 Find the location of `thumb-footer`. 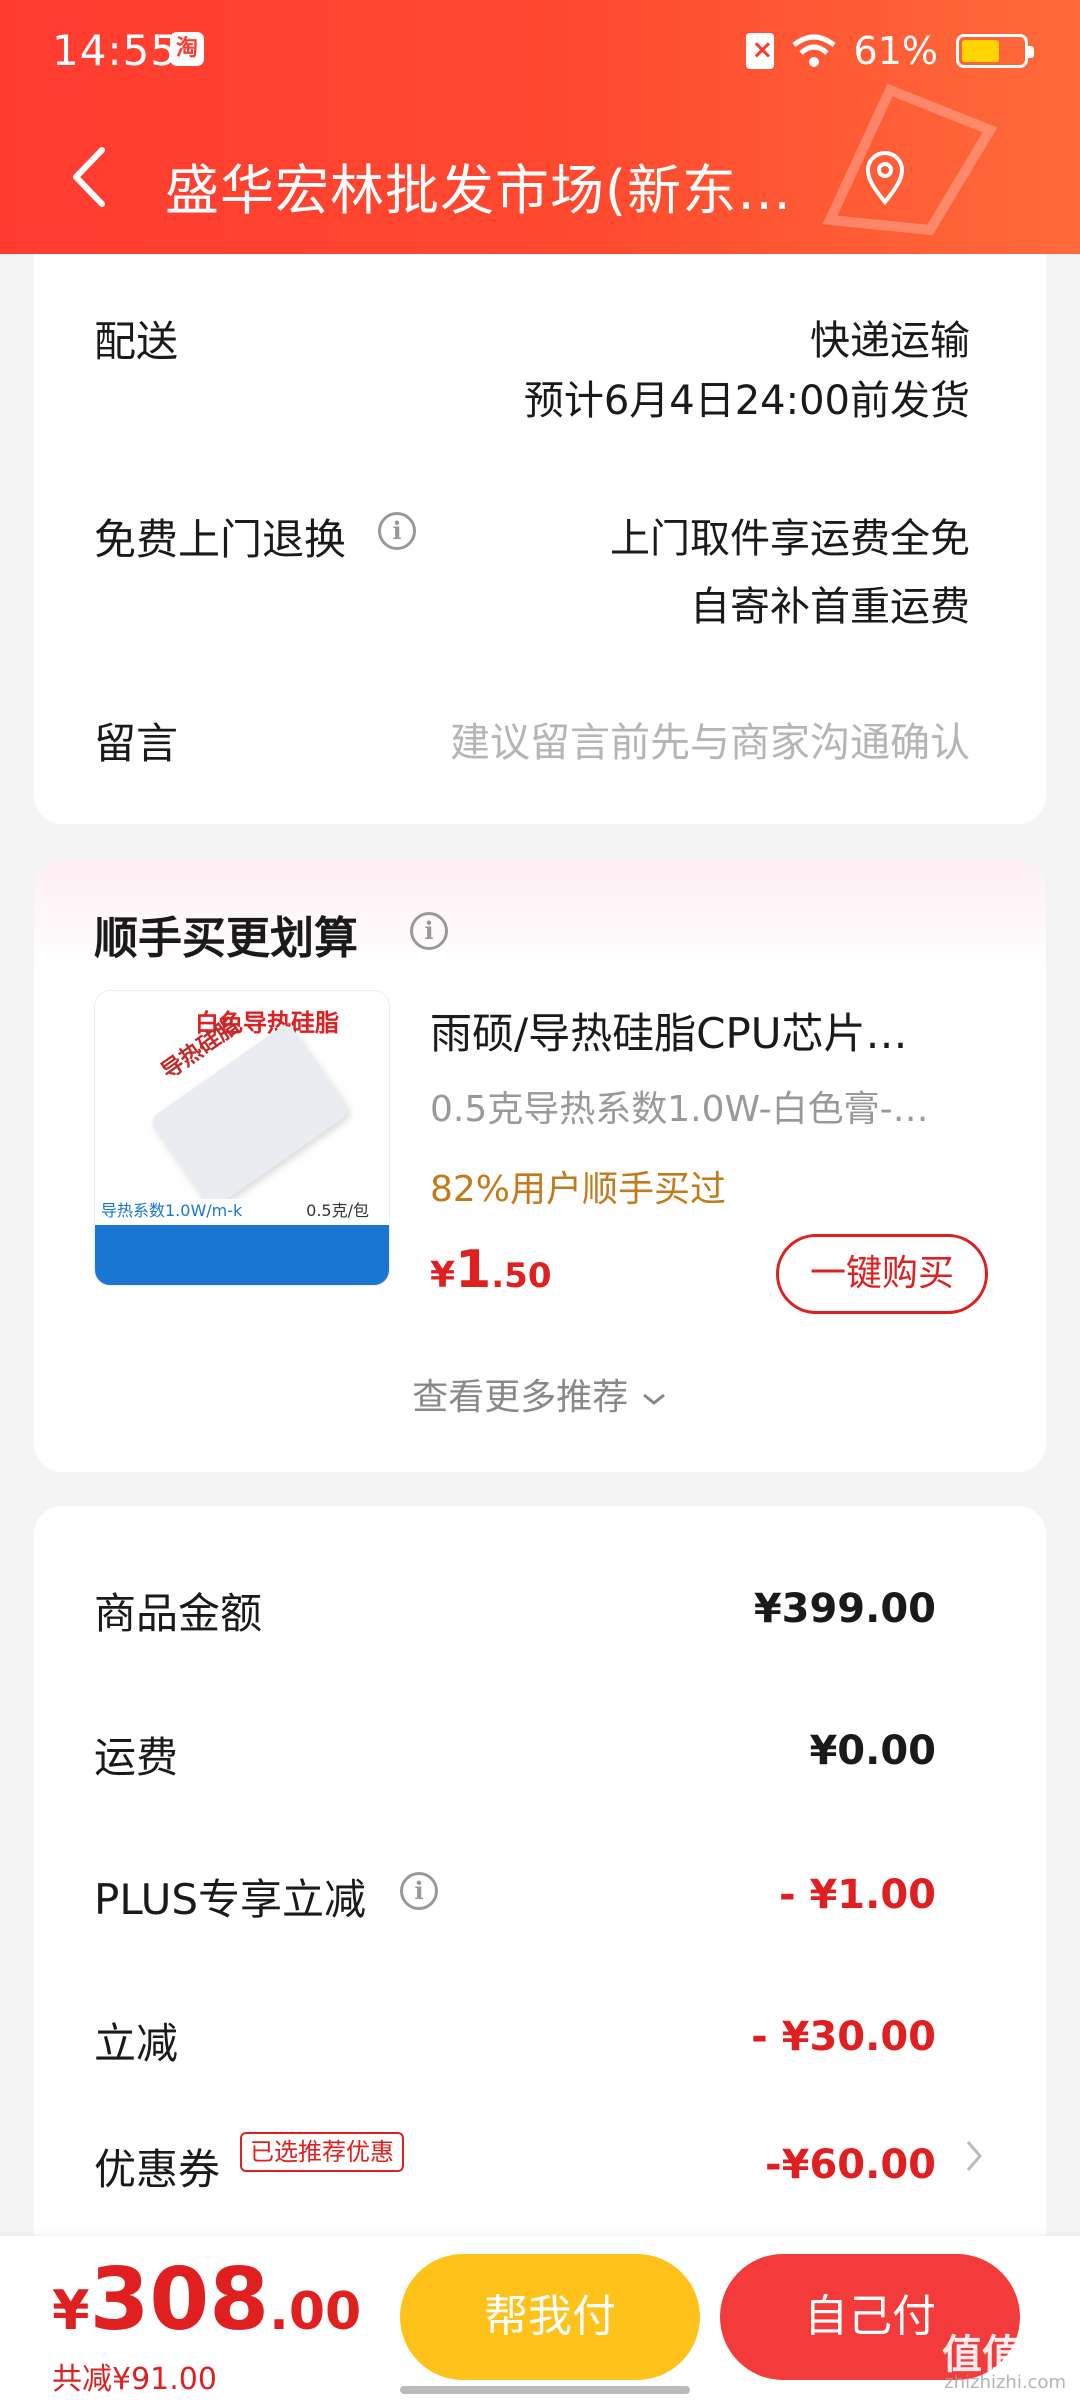

thumb-footer is located at coordinates (242, 1255).